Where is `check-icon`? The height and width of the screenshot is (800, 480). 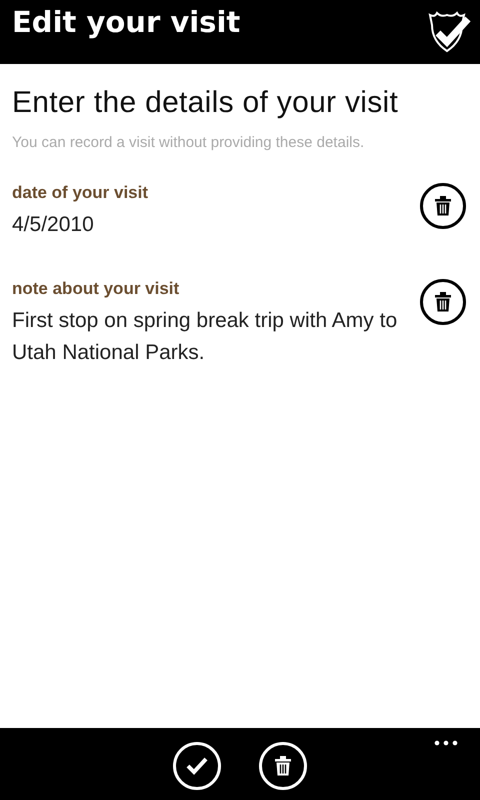 check-icon is located at coordinates (197, 766).